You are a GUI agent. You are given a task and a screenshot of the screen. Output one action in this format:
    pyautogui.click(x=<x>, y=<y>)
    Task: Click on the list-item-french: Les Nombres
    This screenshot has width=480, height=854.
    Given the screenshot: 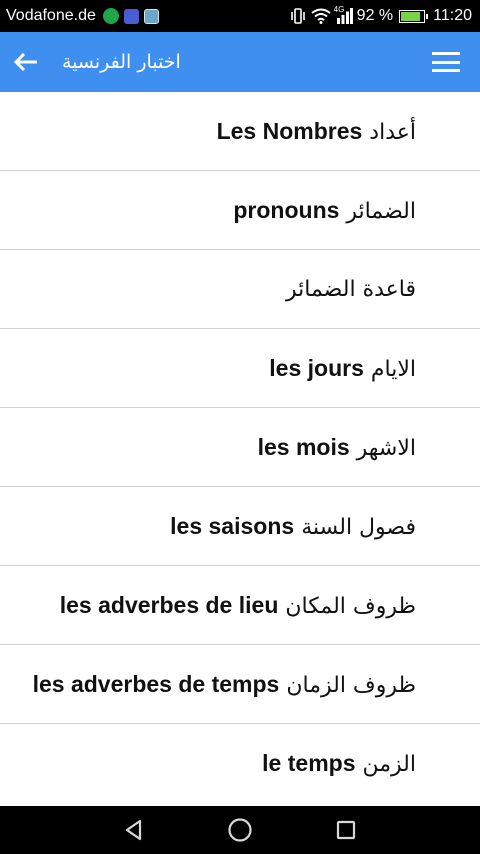 What is the action you would take?
    pyautogui.click(x=289, y=130)
    